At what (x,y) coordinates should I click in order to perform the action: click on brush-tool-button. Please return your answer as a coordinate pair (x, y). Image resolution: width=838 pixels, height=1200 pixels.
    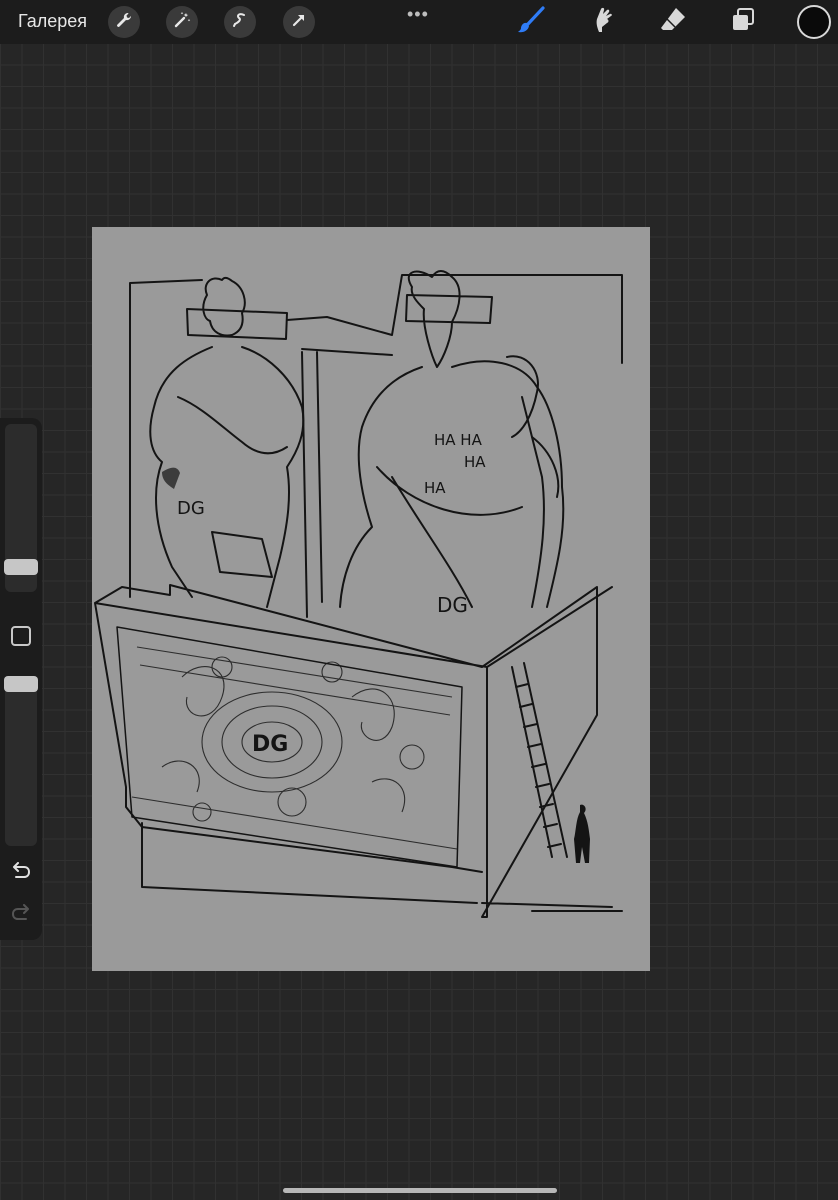
    Looking at the image, I should click on (531, 22).